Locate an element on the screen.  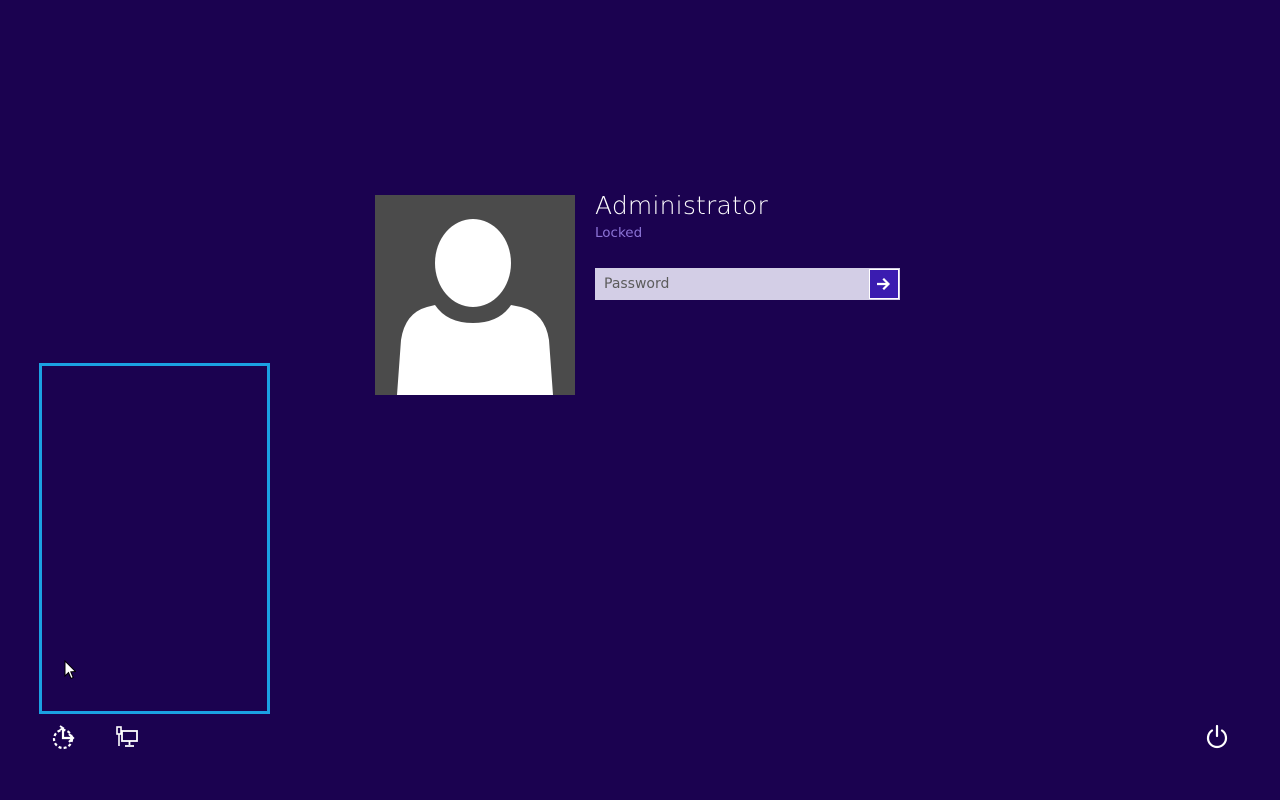
password-box is located at coordinates (747, 284).